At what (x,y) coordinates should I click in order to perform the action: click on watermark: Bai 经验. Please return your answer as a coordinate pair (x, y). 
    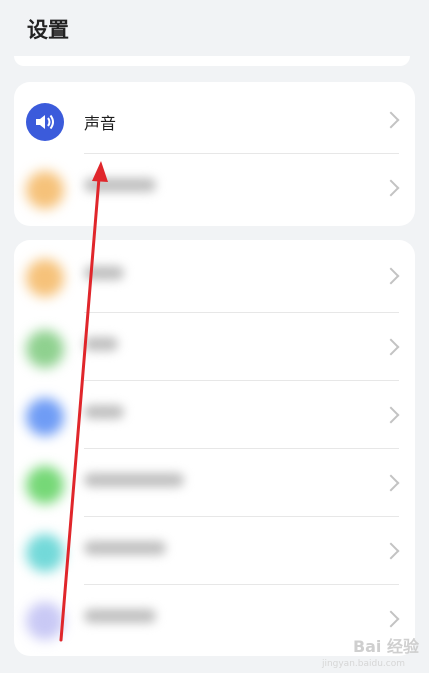
    Looking at the image, I should click on (385, 646).